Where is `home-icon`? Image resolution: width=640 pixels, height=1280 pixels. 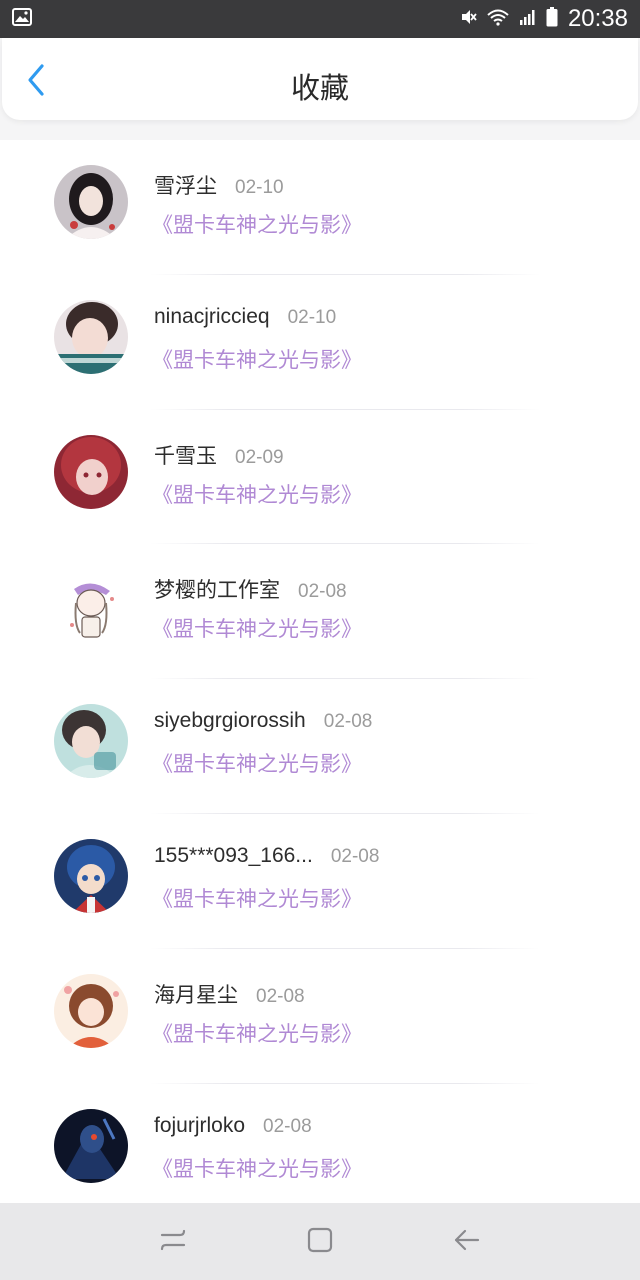
home-icon is located at coordinates (320, 1242).